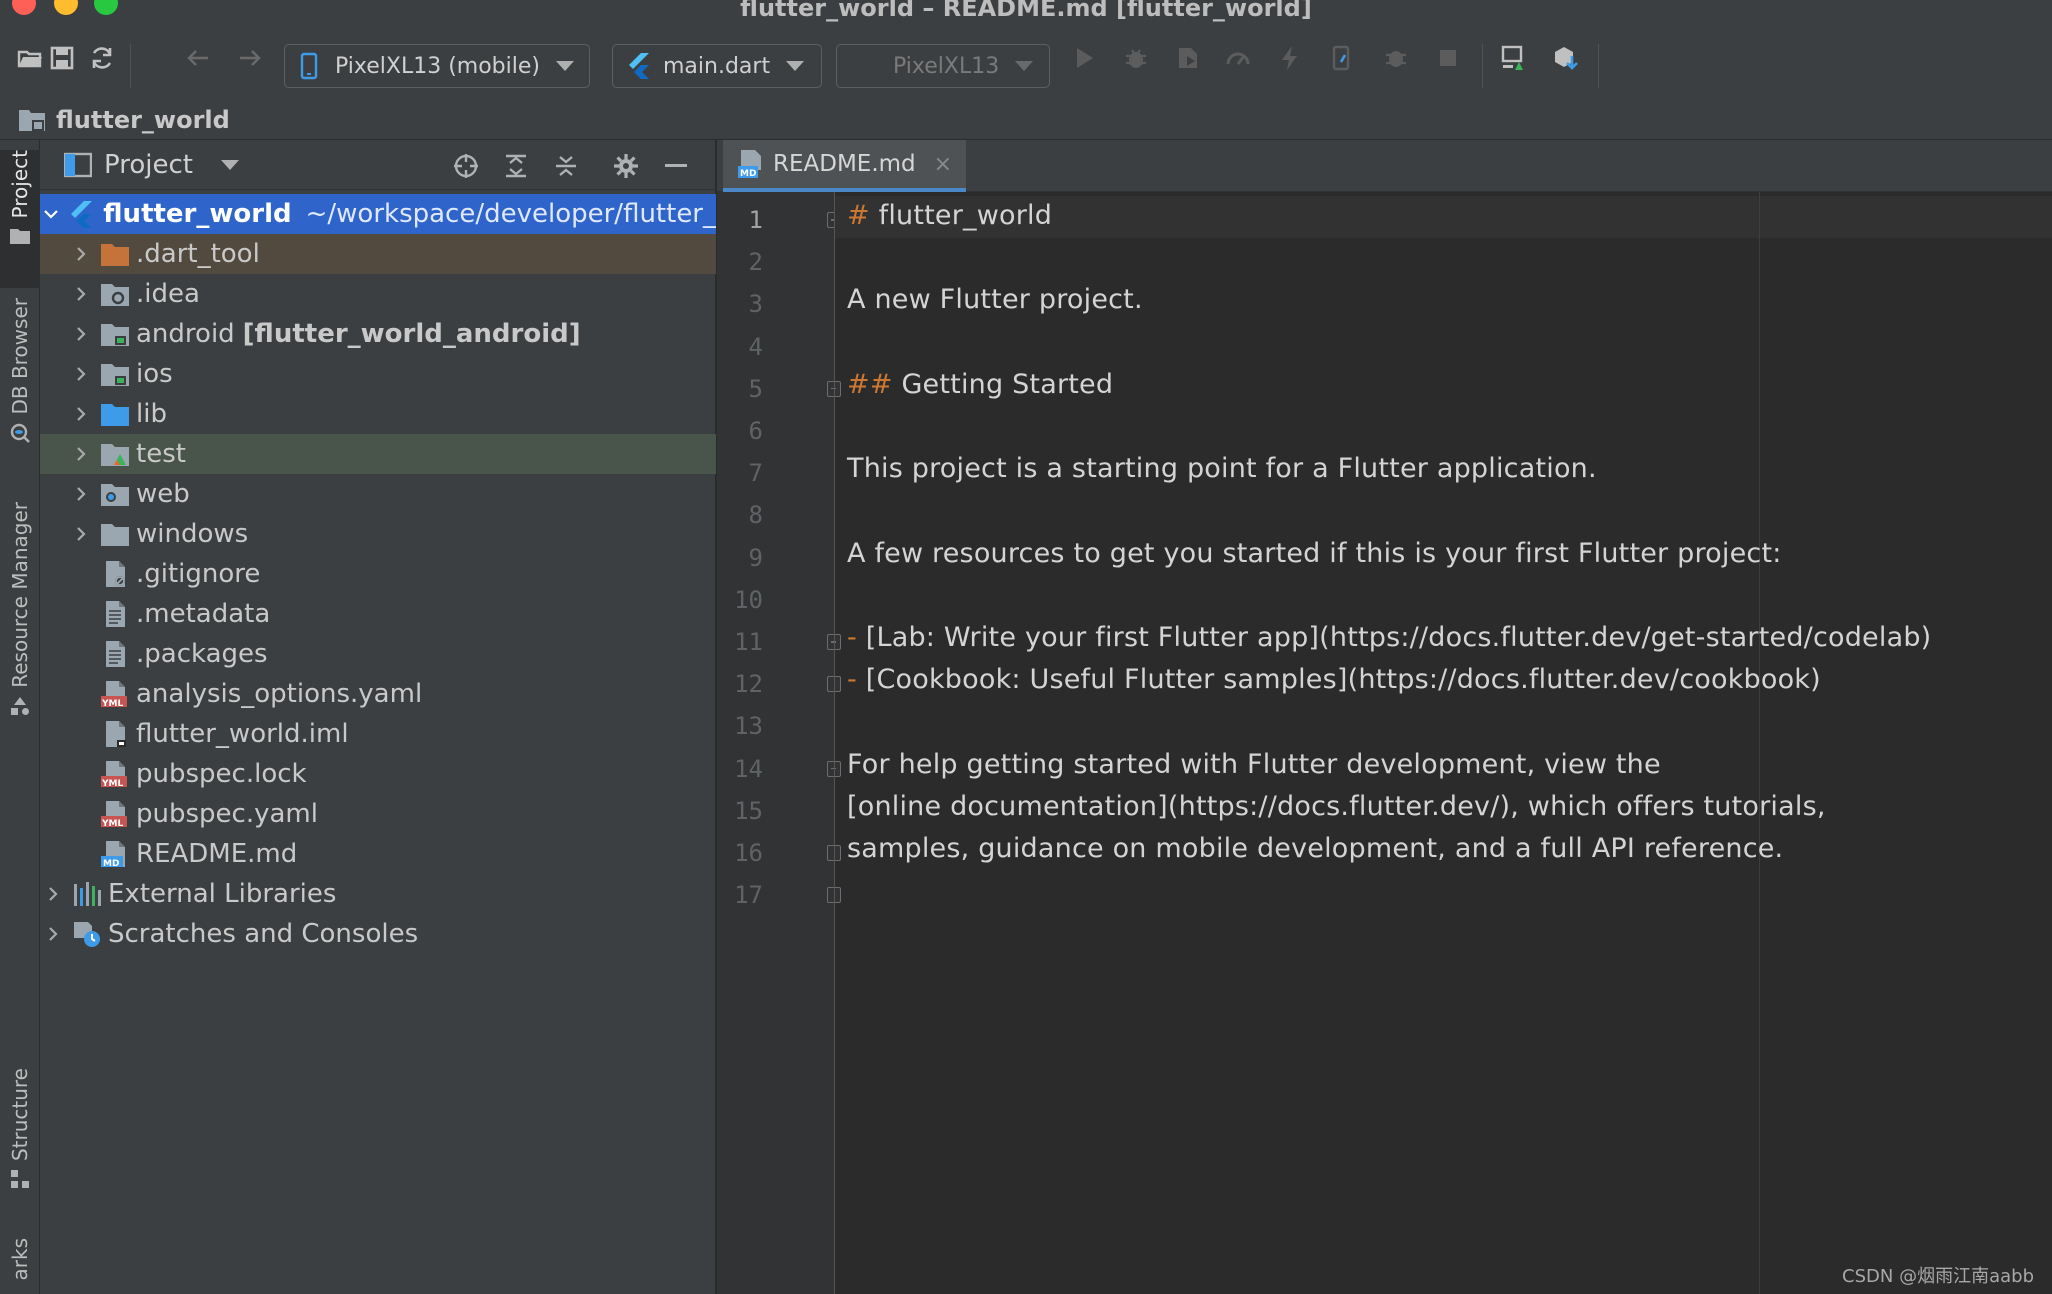 The image size is (2052, 1294). What do you see at coordinates (378, 574) in the screenshot?
I see `tree-item: .gitignore` at bounding box center [378, 574].